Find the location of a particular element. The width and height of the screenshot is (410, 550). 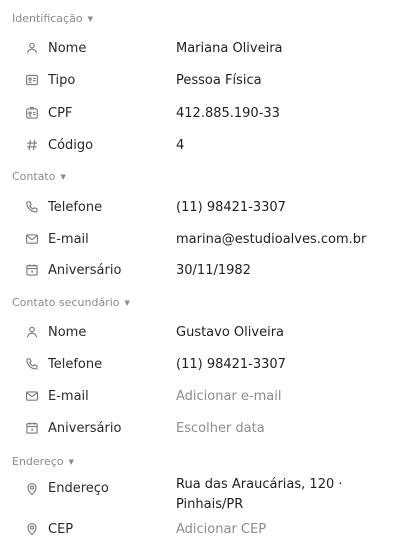

field-row-secundario-telefone: Telefone (11) 98421-3307 is located at coordinates (205, 365).